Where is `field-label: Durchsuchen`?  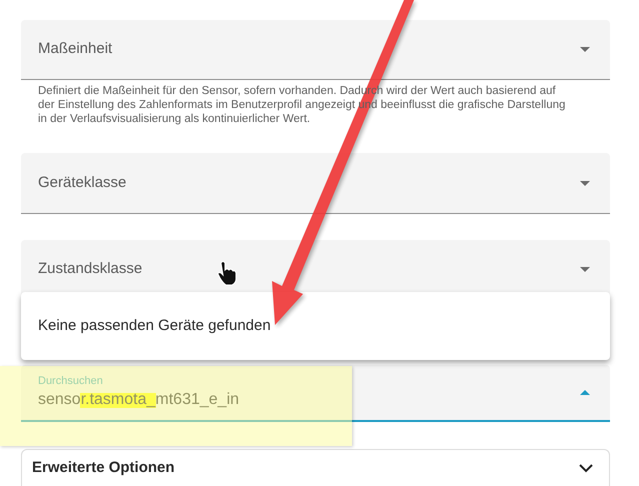
field-label: Durchsuchen is located at coordinates (71, 381).